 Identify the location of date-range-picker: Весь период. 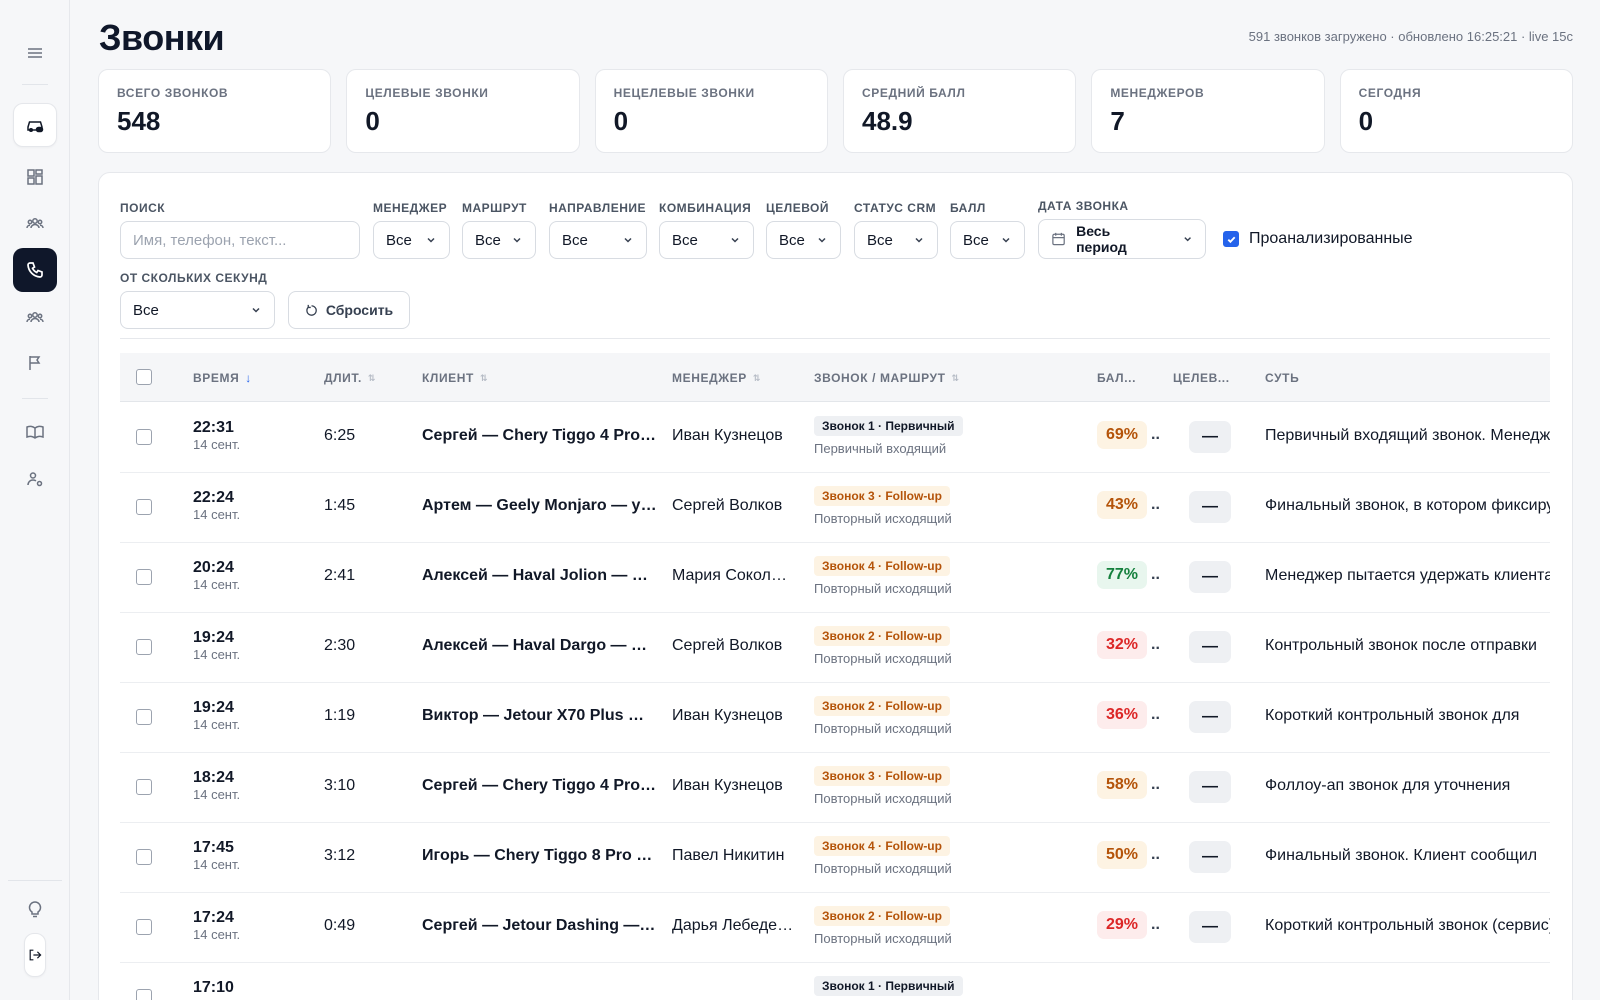
(1122, 239).